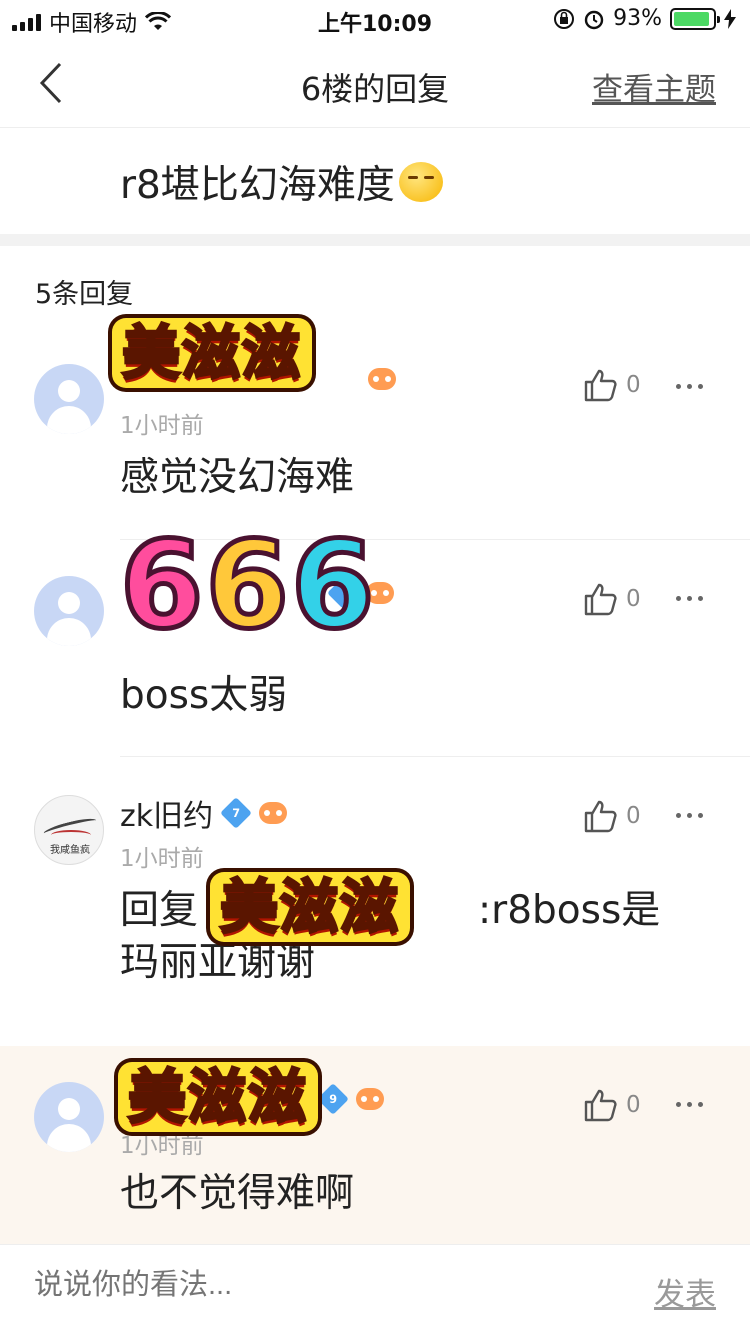  Describe the element at coordinates (70, 850) in the screenshot. I see `avatar-caption: 我咸鱼疯` at that location.